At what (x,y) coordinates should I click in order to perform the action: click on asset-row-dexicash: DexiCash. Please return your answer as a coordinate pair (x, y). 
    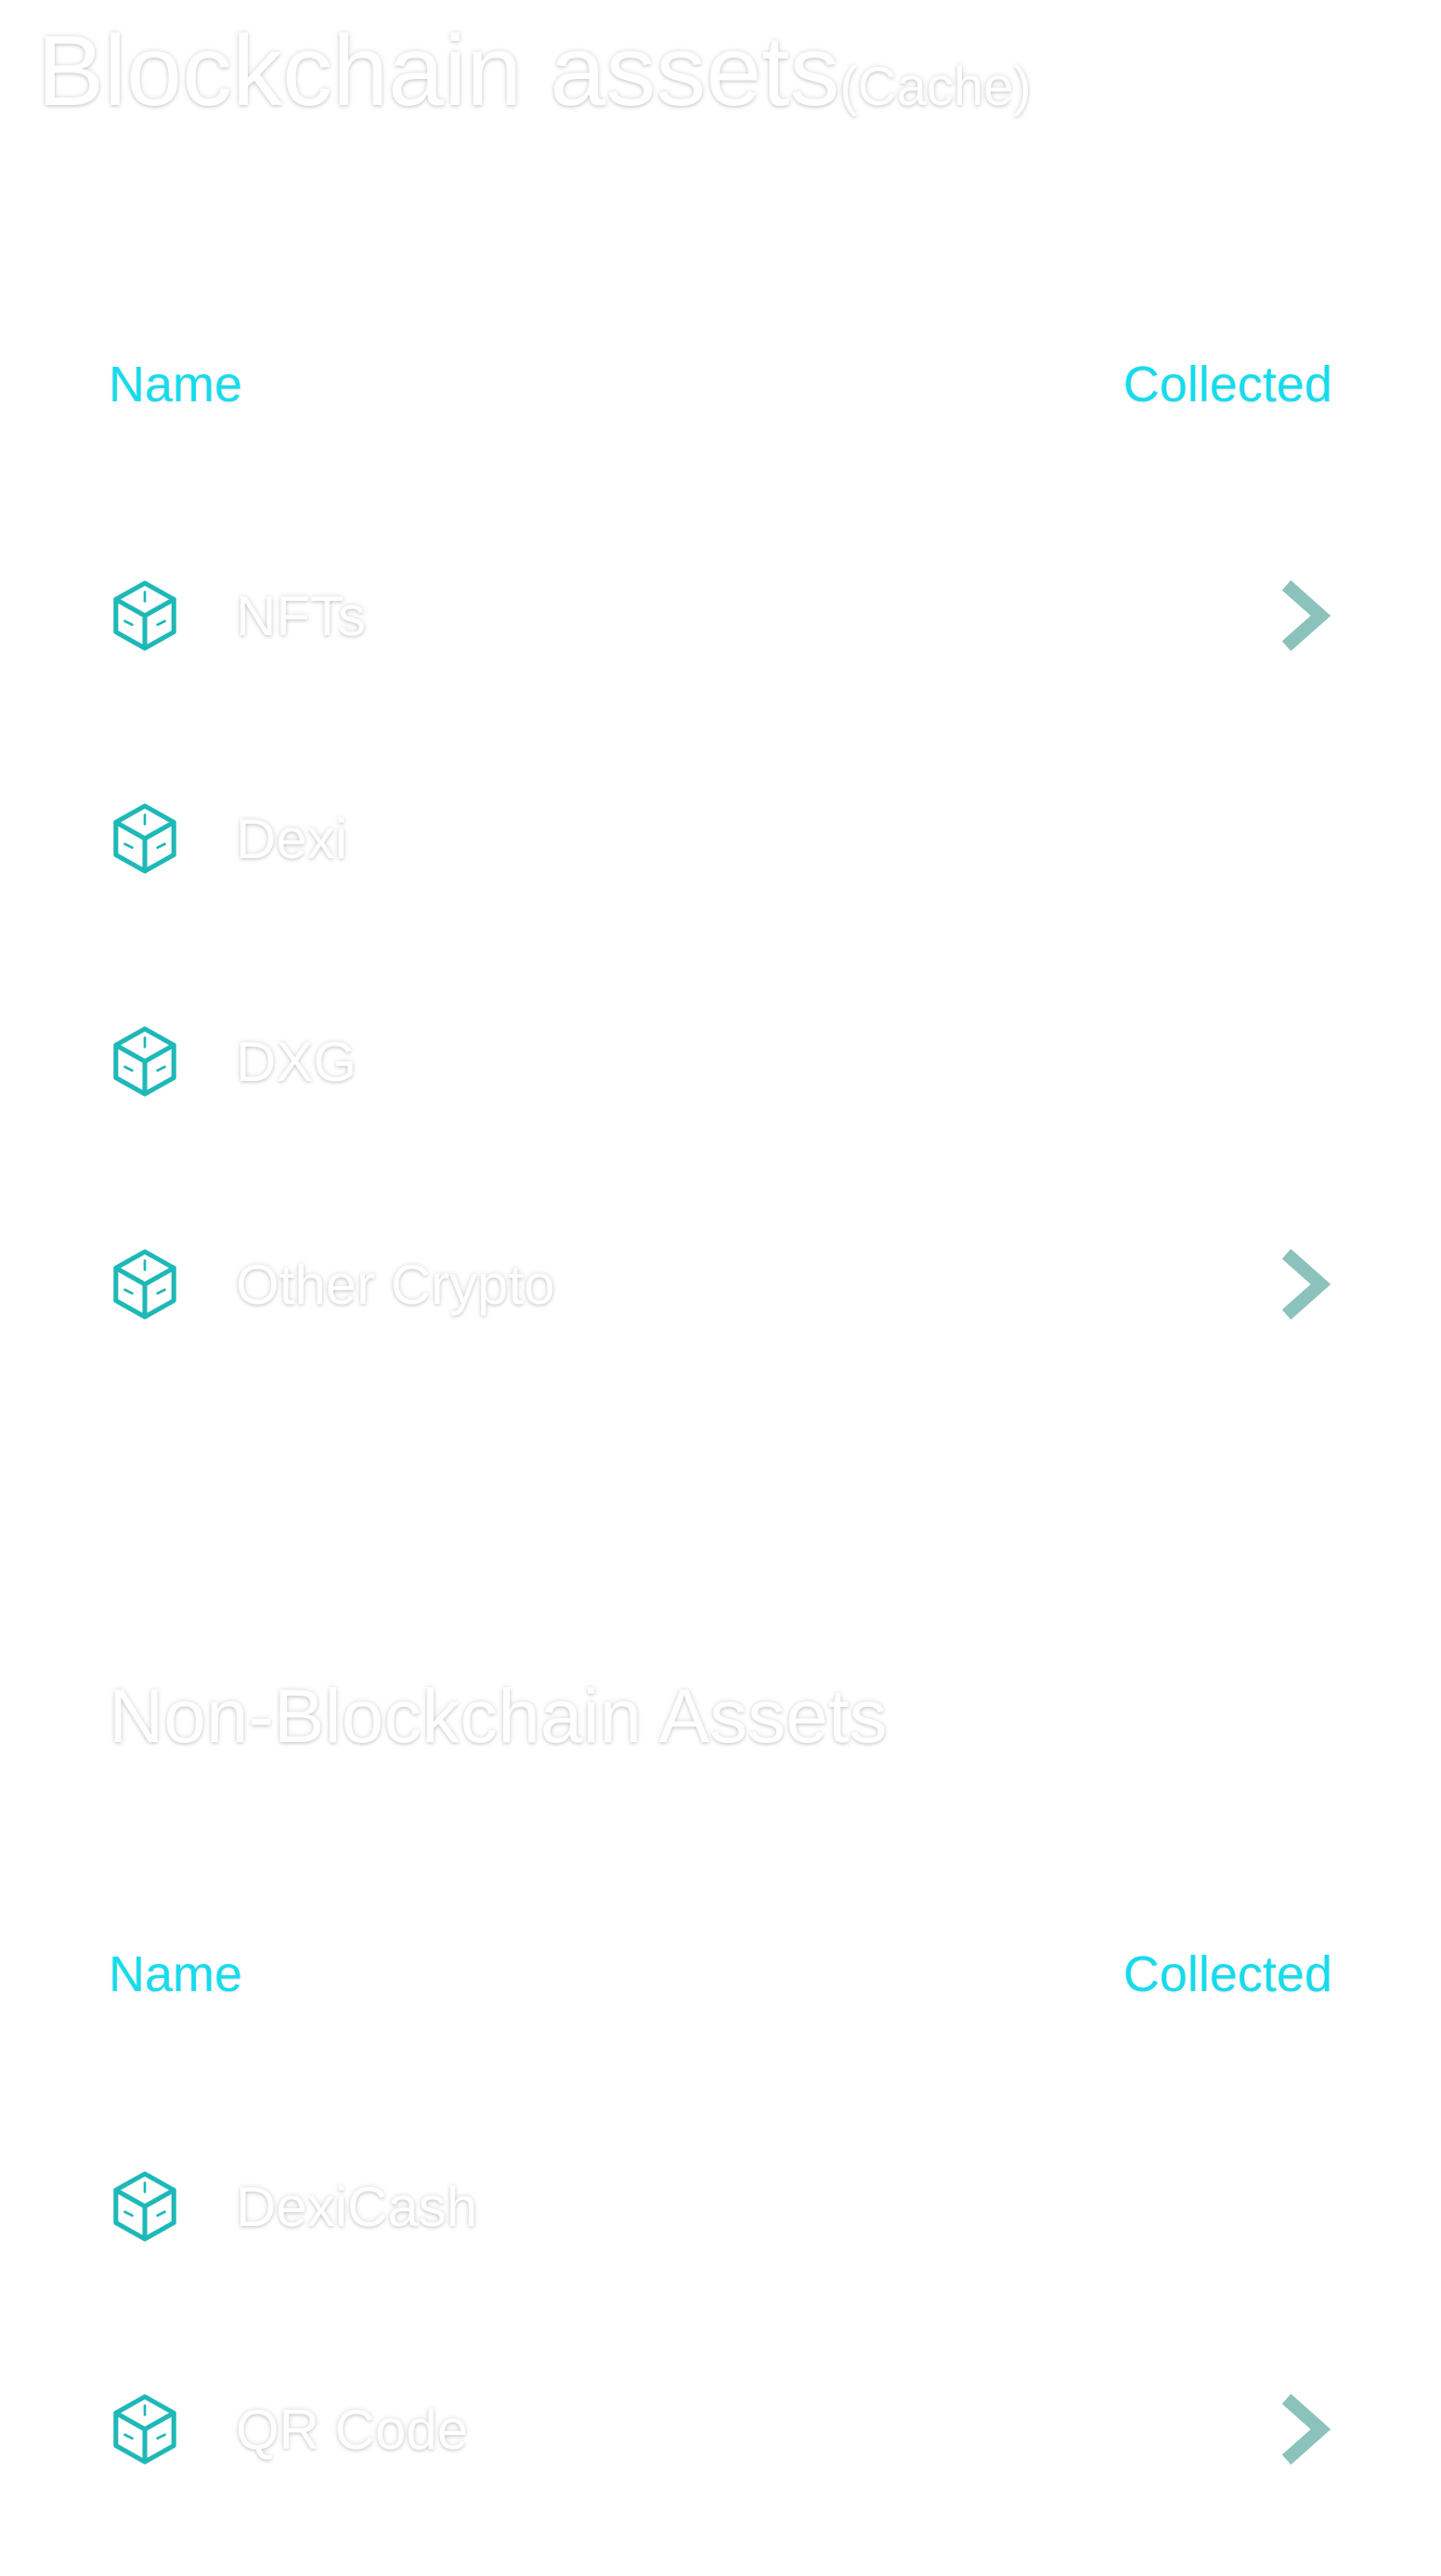
    Looking at the image, I should click on (720, 2206).